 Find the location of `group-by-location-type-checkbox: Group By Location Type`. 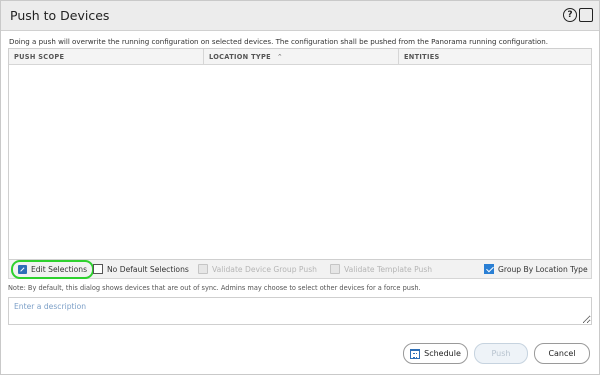

group-by-location-type-checkbox: Group By Location Type is located at coordinates (536, 269).